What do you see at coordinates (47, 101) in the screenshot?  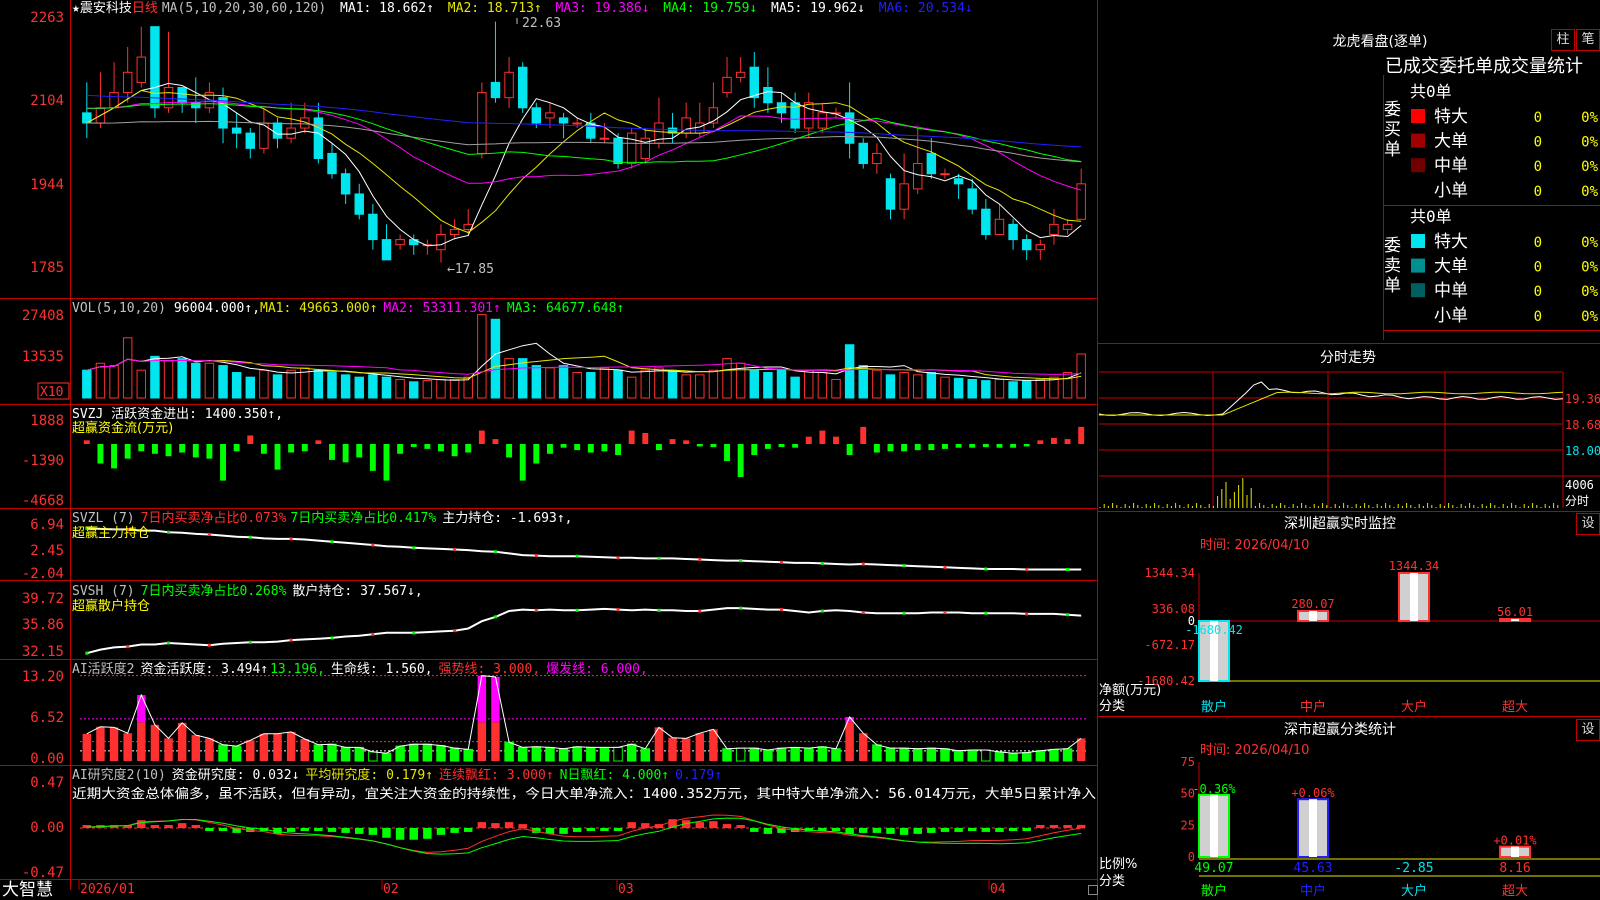 I see `price-tick: 2104` at bounding box center [47, 101].